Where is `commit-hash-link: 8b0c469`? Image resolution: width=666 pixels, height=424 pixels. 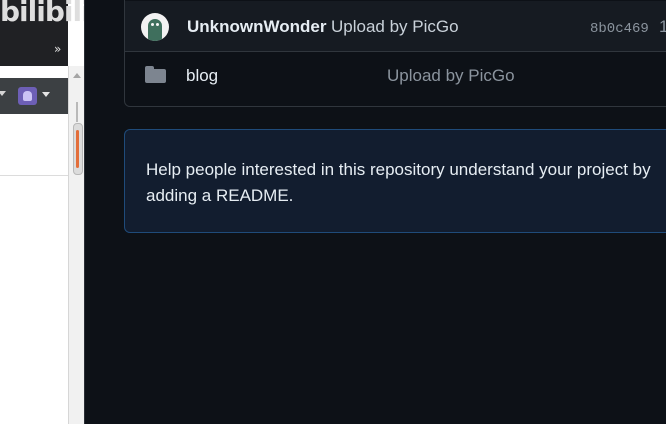
commit-hash-link: 8b0c469 is located at coordinates (619, 29).